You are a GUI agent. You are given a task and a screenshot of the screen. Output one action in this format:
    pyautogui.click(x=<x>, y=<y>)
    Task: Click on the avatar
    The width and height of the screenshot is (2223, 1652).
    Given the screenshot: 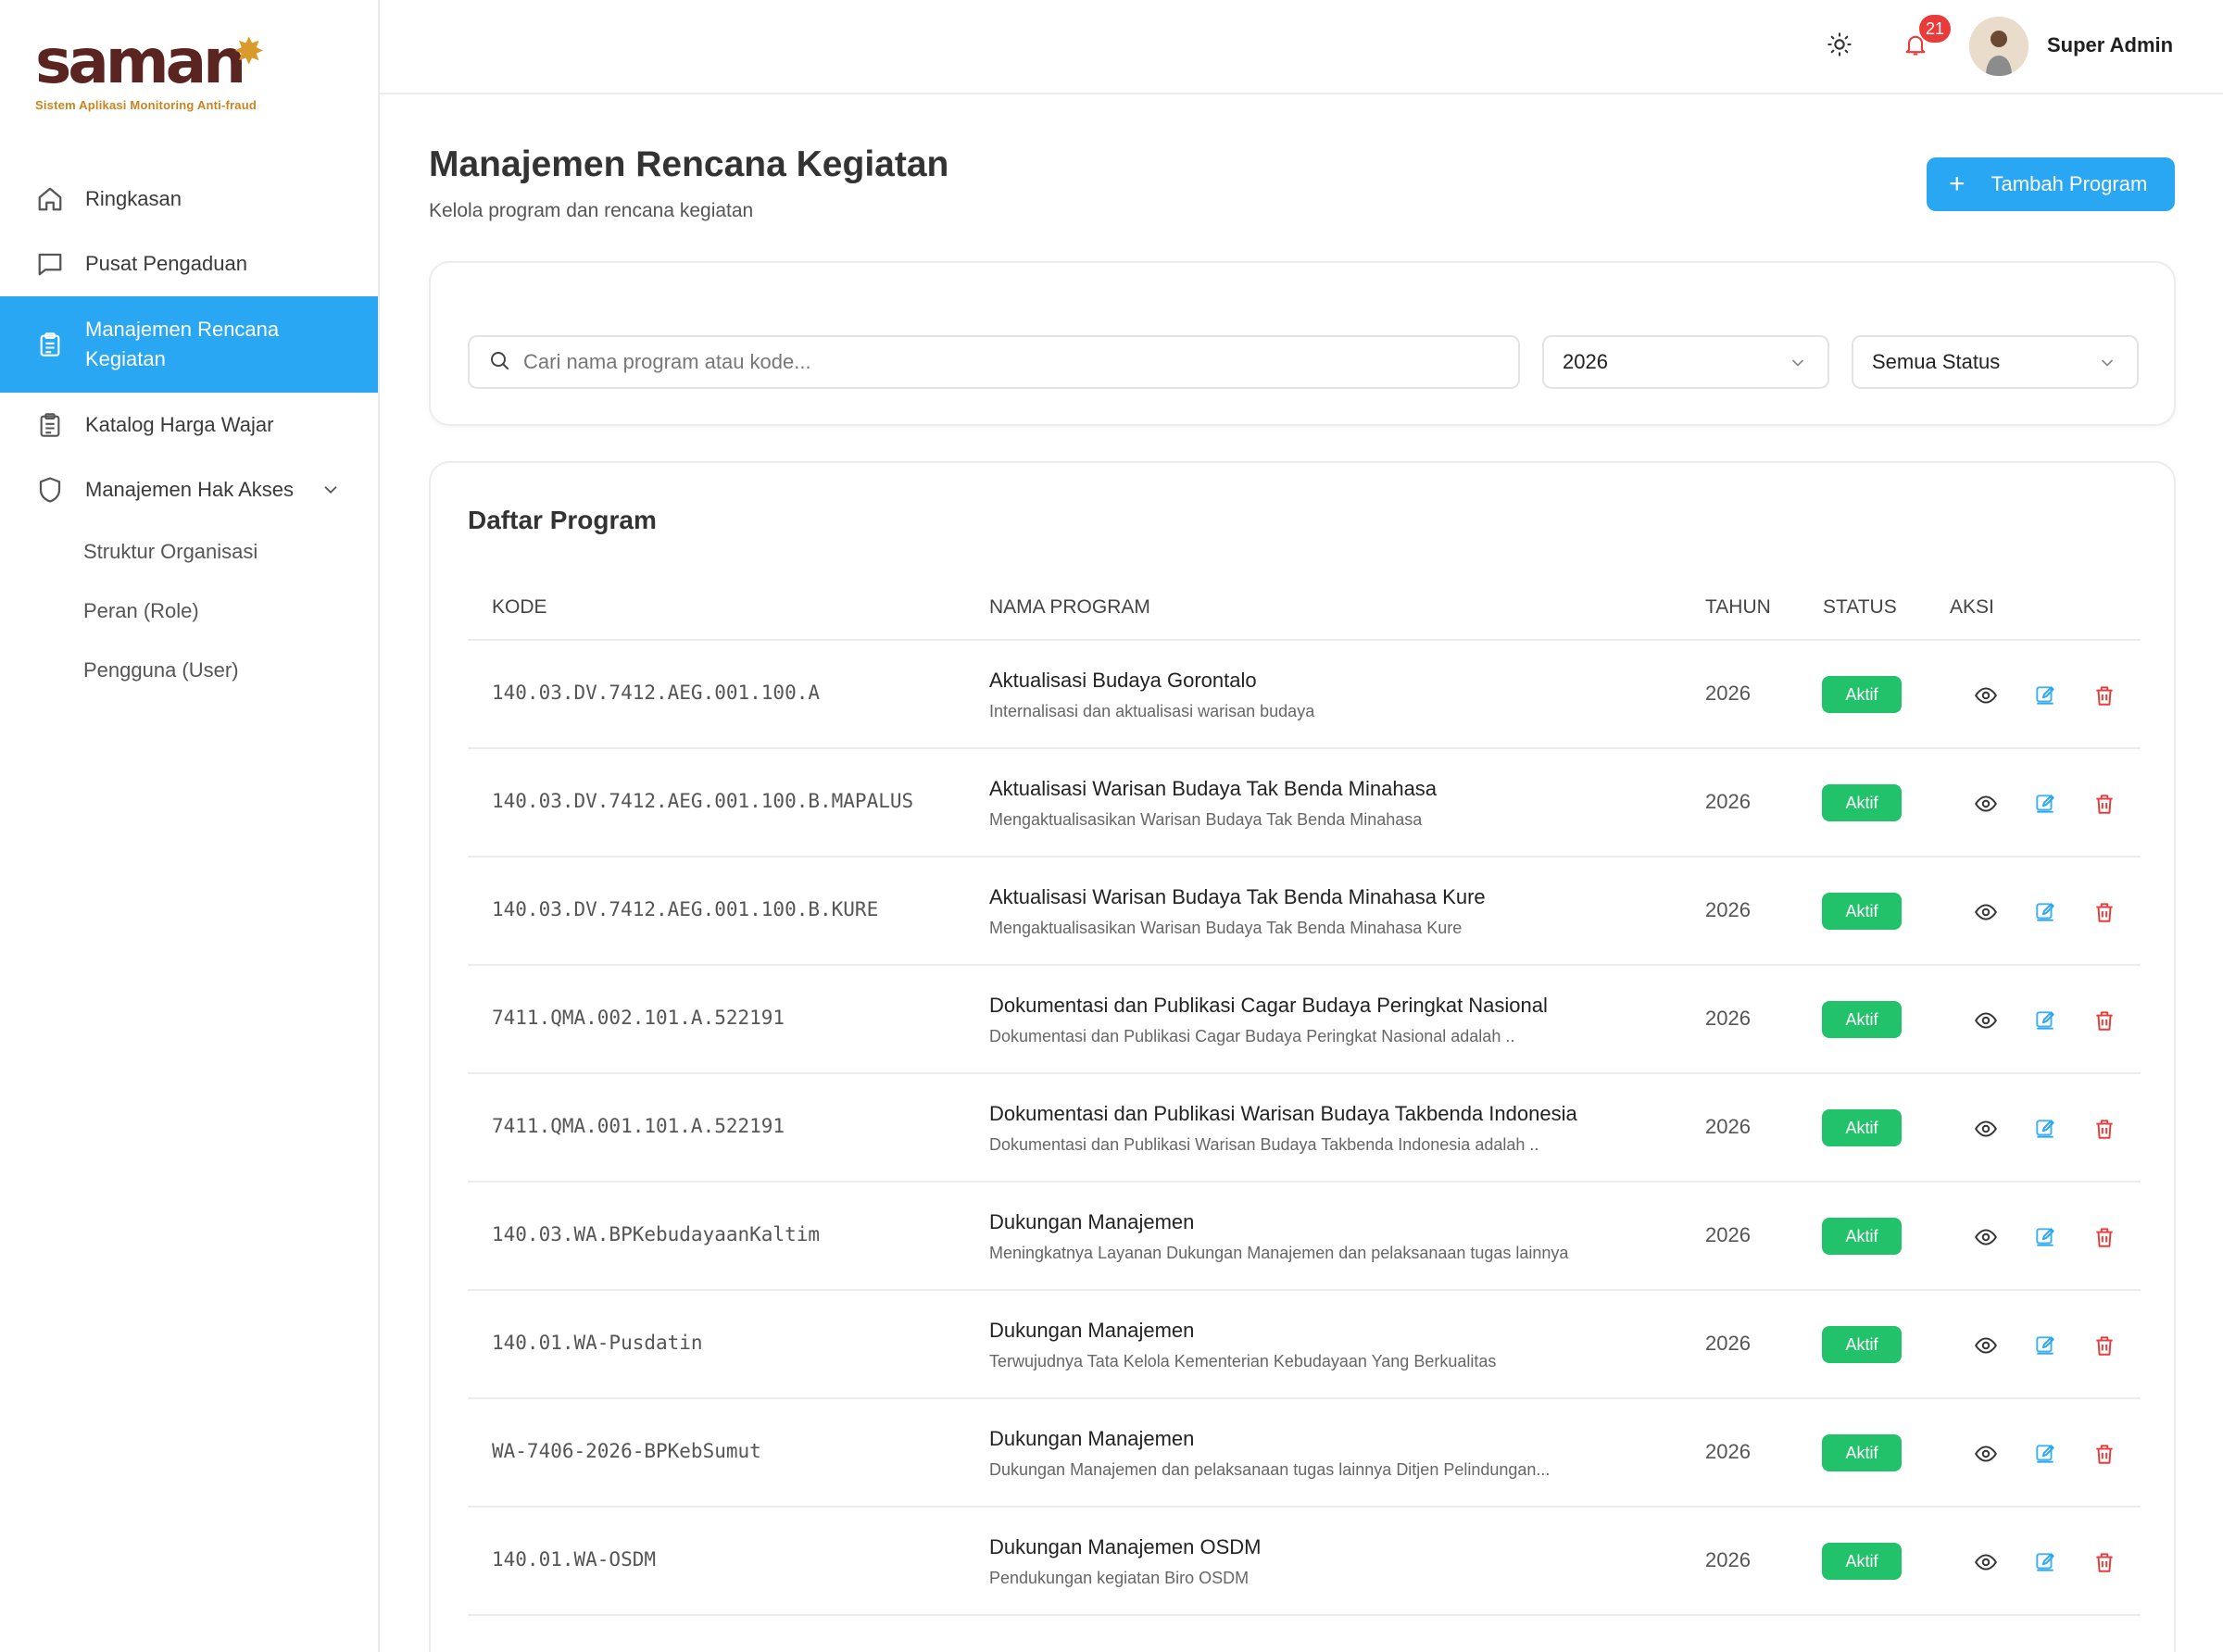 What is the action you would take?
    pyautogui.click(x=1998, y=46)
    